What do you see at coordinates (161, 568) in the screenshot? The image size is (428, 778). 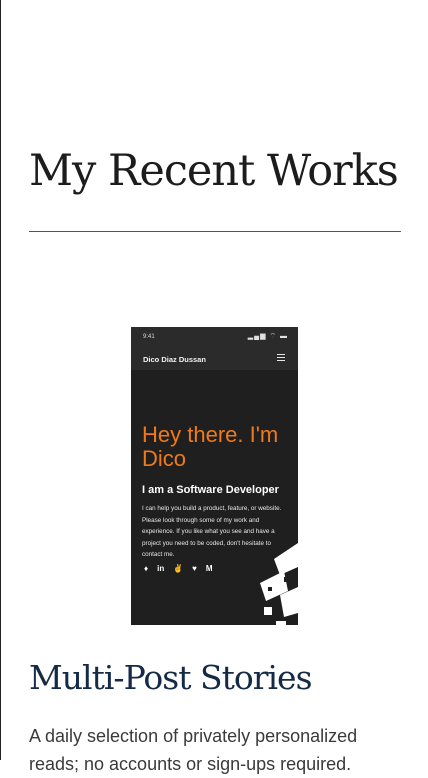 I see `linkedin-icon: in` at bounding box center [161, 568].